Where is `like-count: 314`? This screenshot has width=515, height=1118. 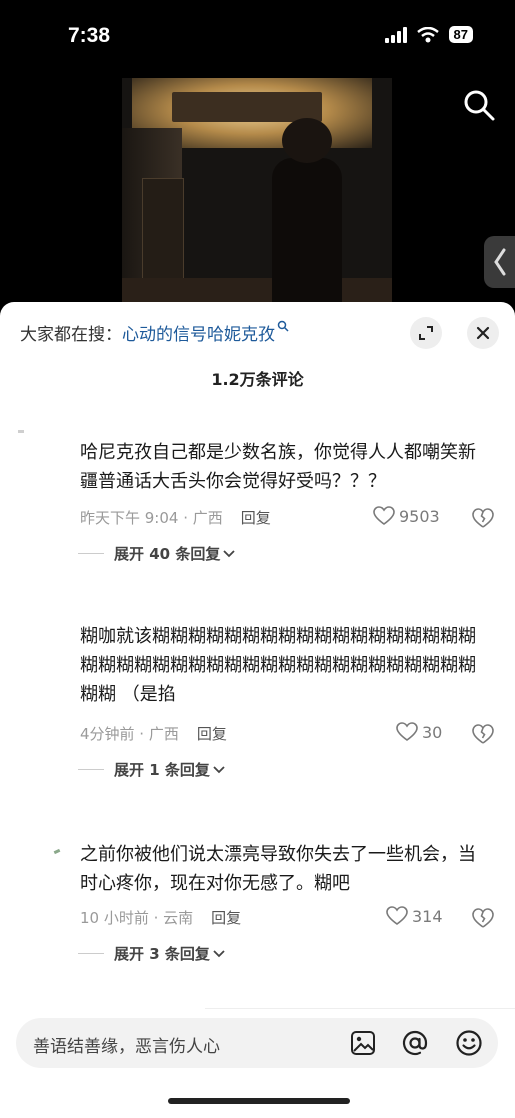
like-count: 314 is located at coordinates (427, 916).